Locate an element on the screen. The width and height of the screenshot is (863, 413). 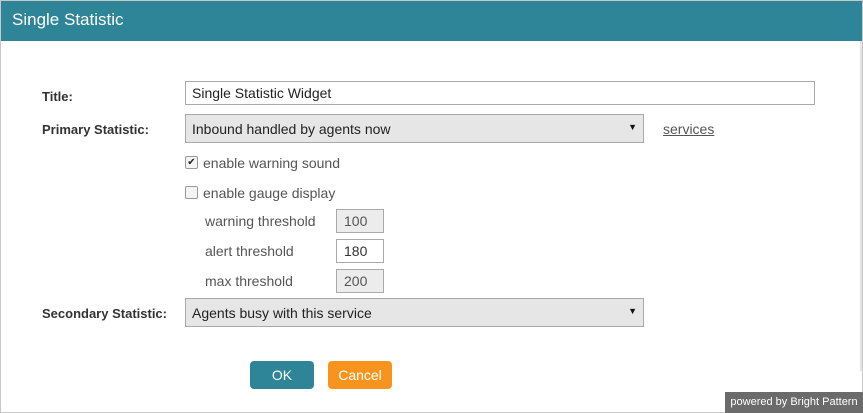
max-threshold-input: 200 is located at coordinates (360, 281).